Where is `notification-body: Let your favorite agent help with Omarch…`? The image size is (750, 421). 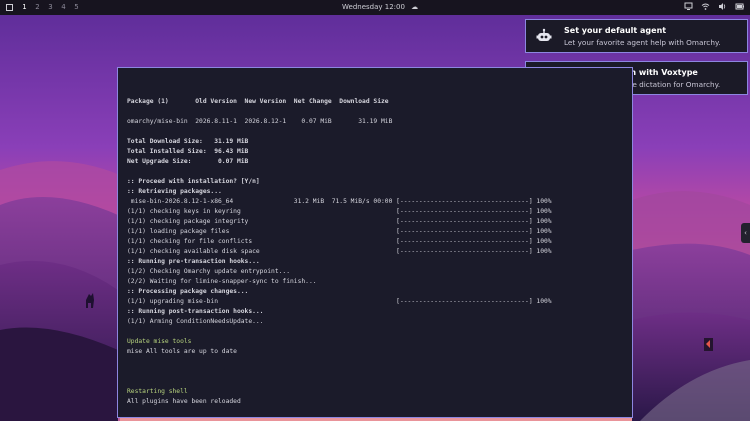 notification-body: Let your favorite agent help with Omarch… is located at coordinates (642, 42).